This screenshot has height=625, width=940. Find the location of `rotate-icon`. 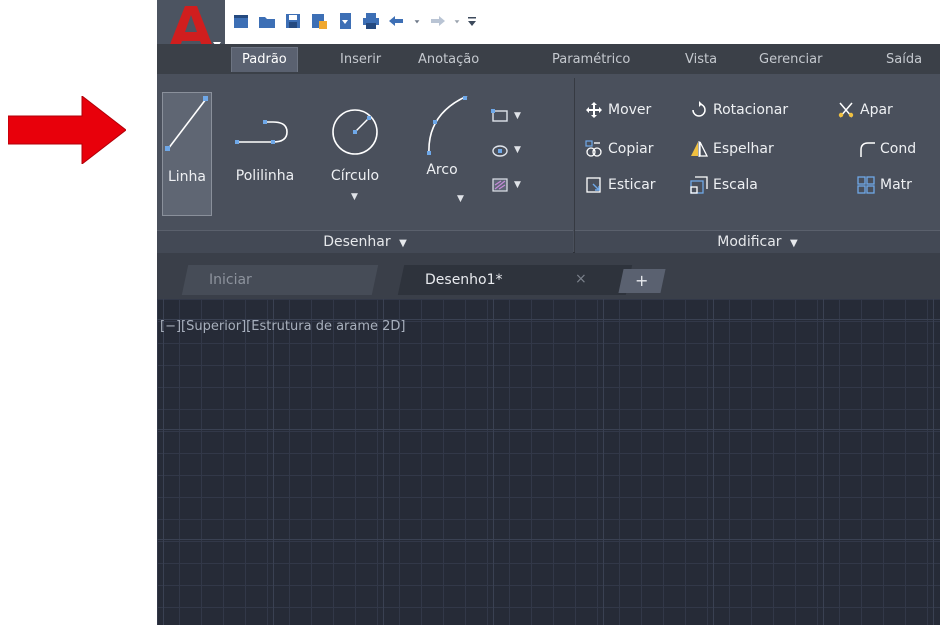

rotate-icon is located at coordinates (699, 109).